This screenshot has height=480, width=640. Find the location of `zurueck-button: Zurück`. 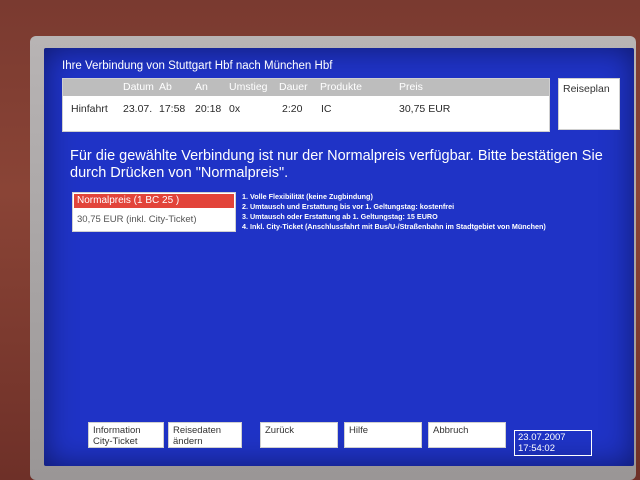

zurueck-button: Zurück is located at coordinates (299, 435).